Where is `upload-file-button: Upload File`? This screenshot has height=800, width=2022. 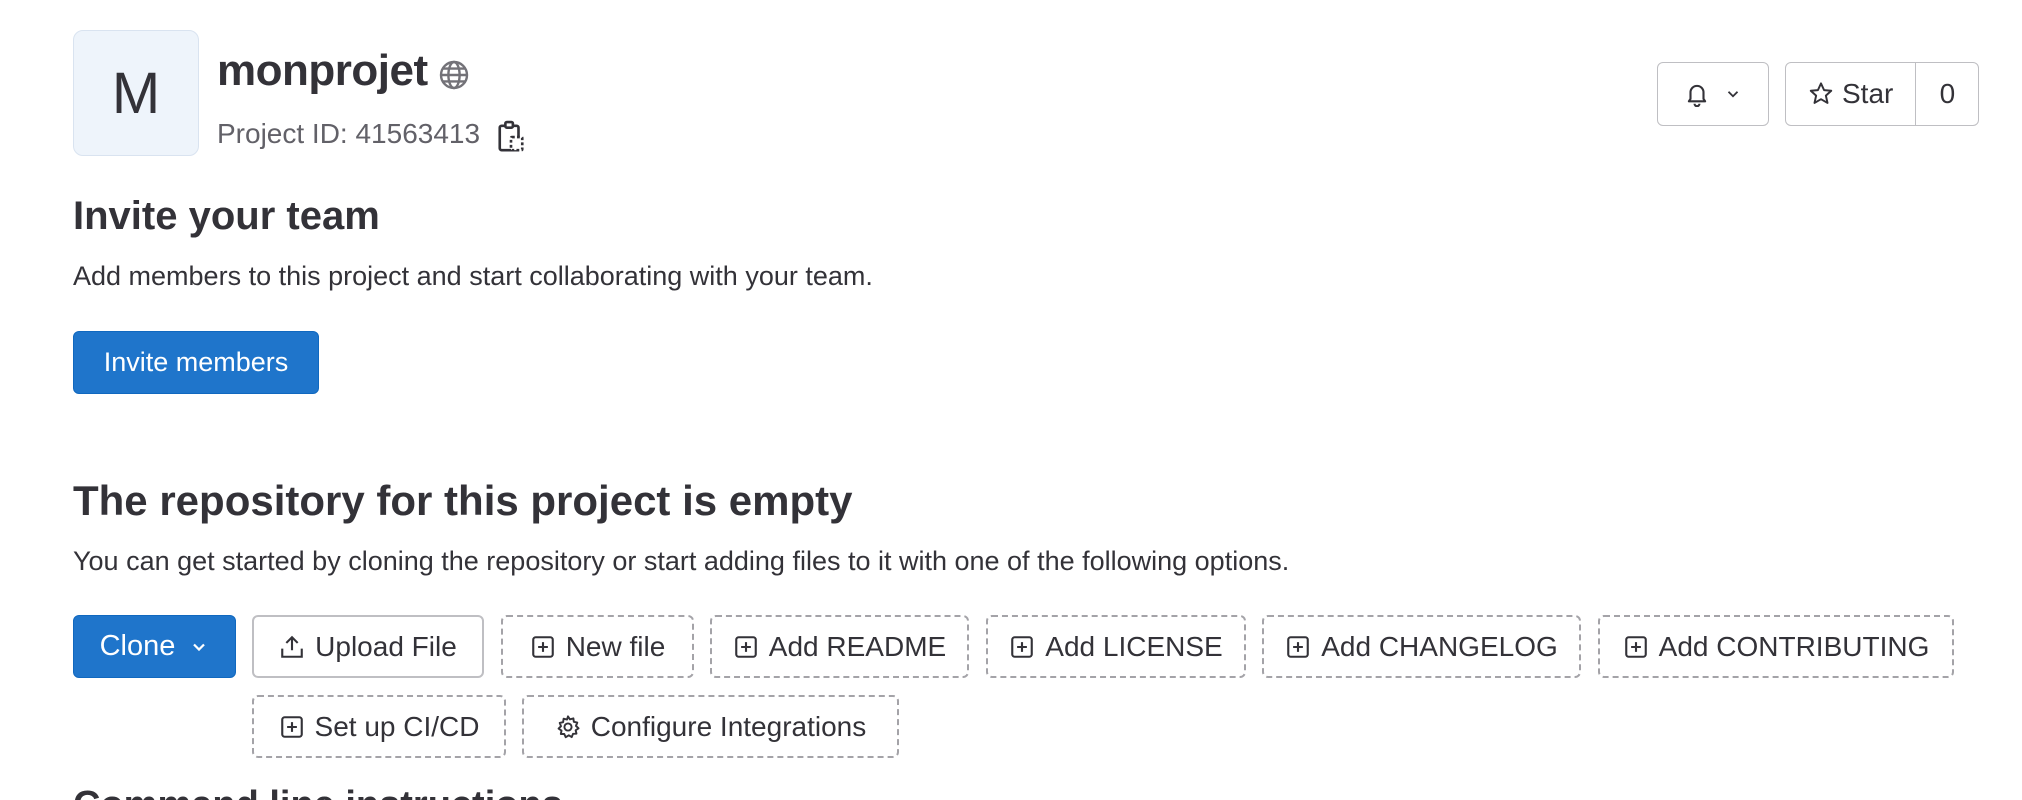 upload-file-button: Upload File is located at coordinates (368, 646).